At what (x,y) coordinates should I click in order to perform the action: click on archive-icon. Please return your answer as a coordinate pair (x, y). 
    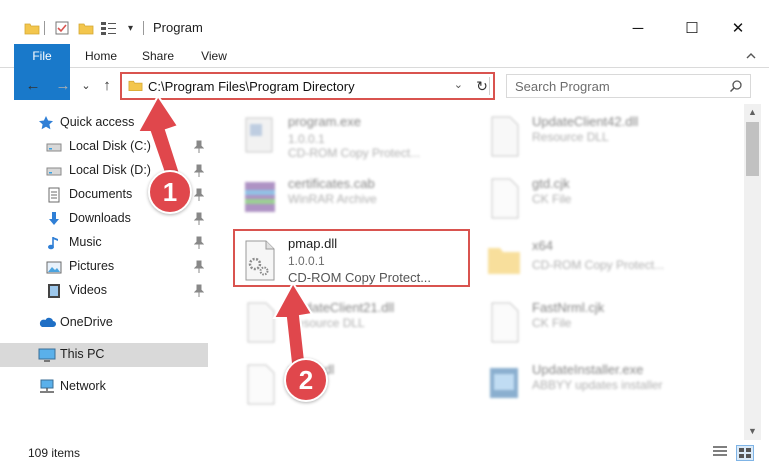
    Looking at the image, I should click on (260, 198).